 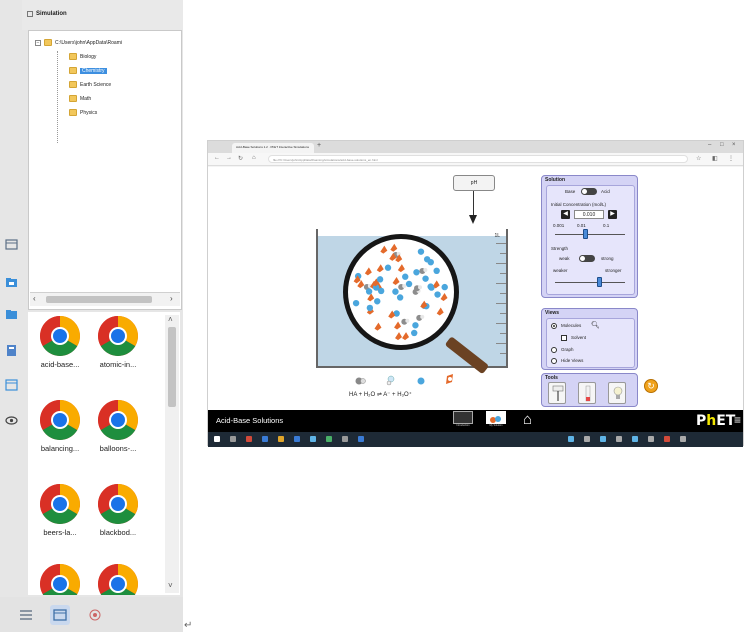 I want to click on tree-item-chemistry: Chemistry, so click(x=88, y=70).